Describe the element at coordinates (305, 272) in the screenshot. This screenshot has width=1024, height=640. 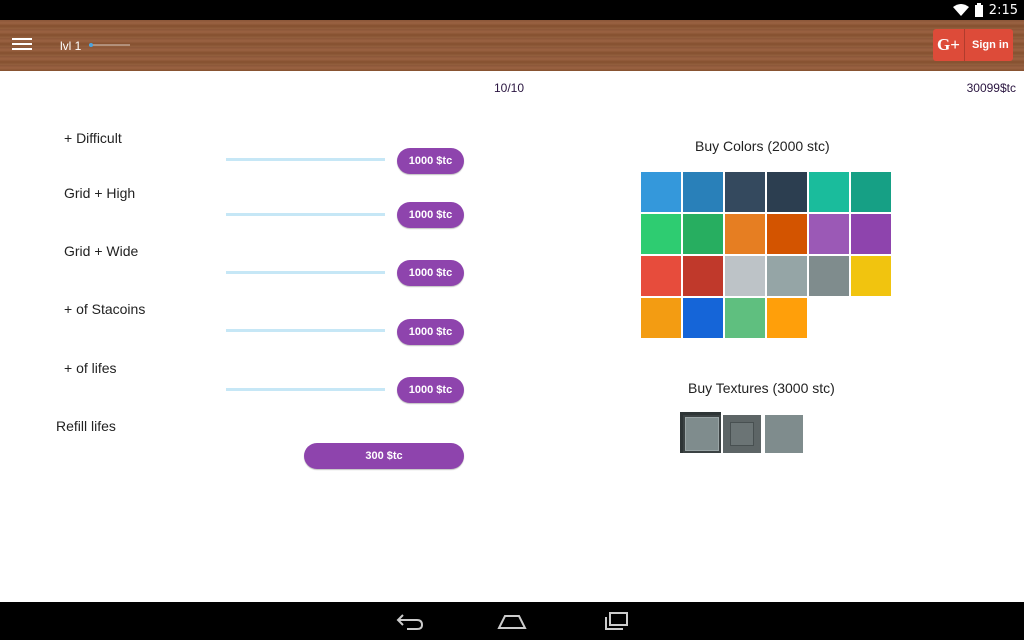
I see `upgrade-progress-grid-wide` at that location.